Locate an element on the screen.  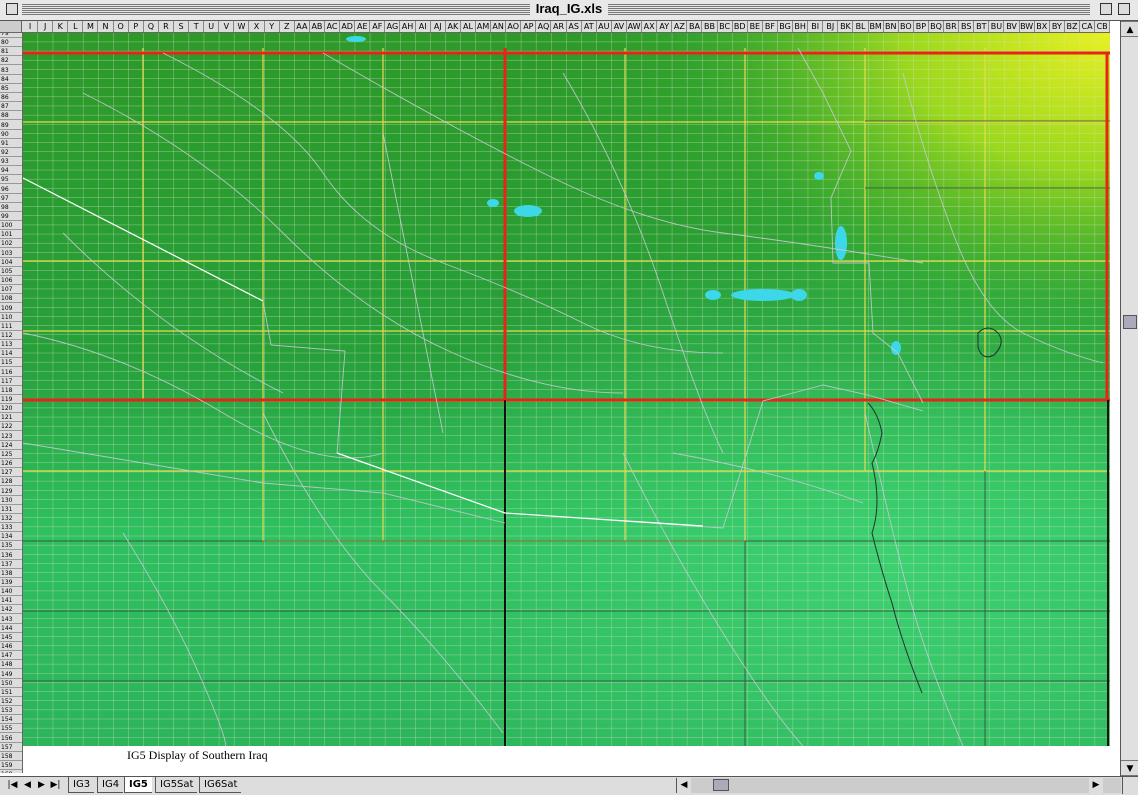
column-header-bi: BI is located at coordinates (816, 26).